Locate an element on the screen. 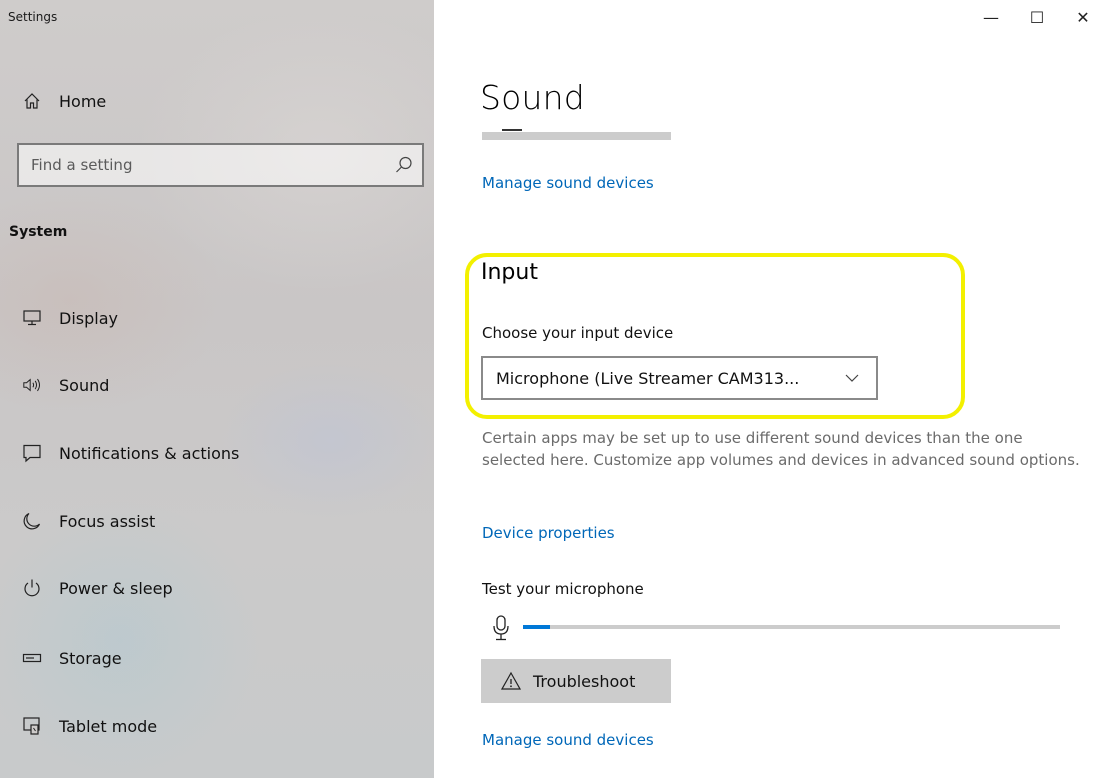  storage-icon is located at coordinates (32, 658).